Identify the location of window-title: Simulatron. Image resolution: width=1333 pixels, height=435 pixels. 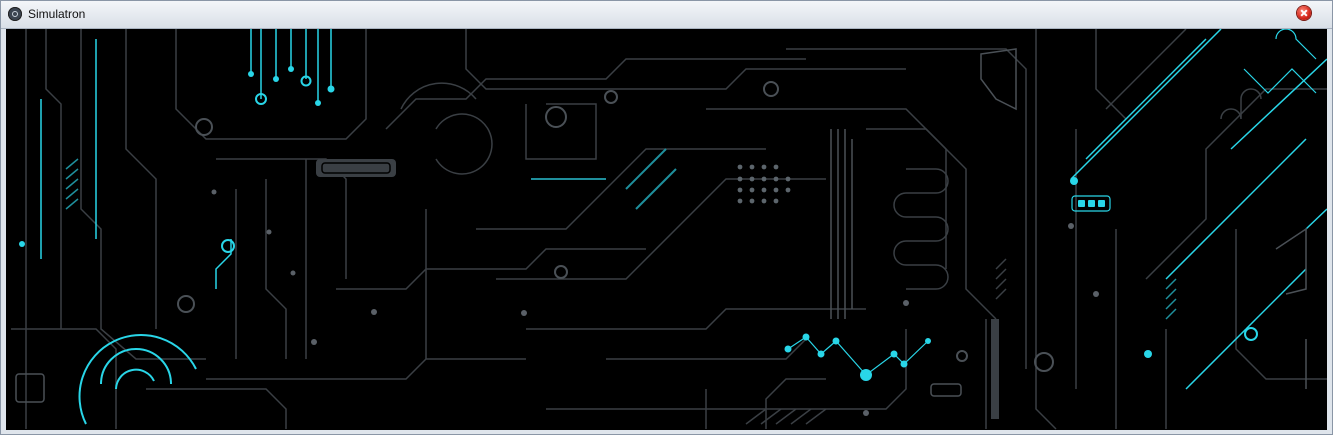
(57, 14).